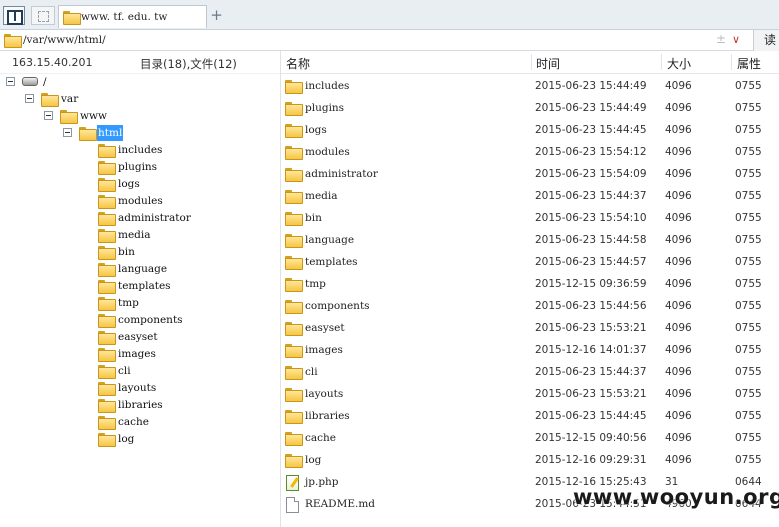  What do you see at coordinates (530, 87) in the screenshot?
I see `file-row: includes 2015-06-23 15:44:49 4096 0755` at bounding box center [530, 87].